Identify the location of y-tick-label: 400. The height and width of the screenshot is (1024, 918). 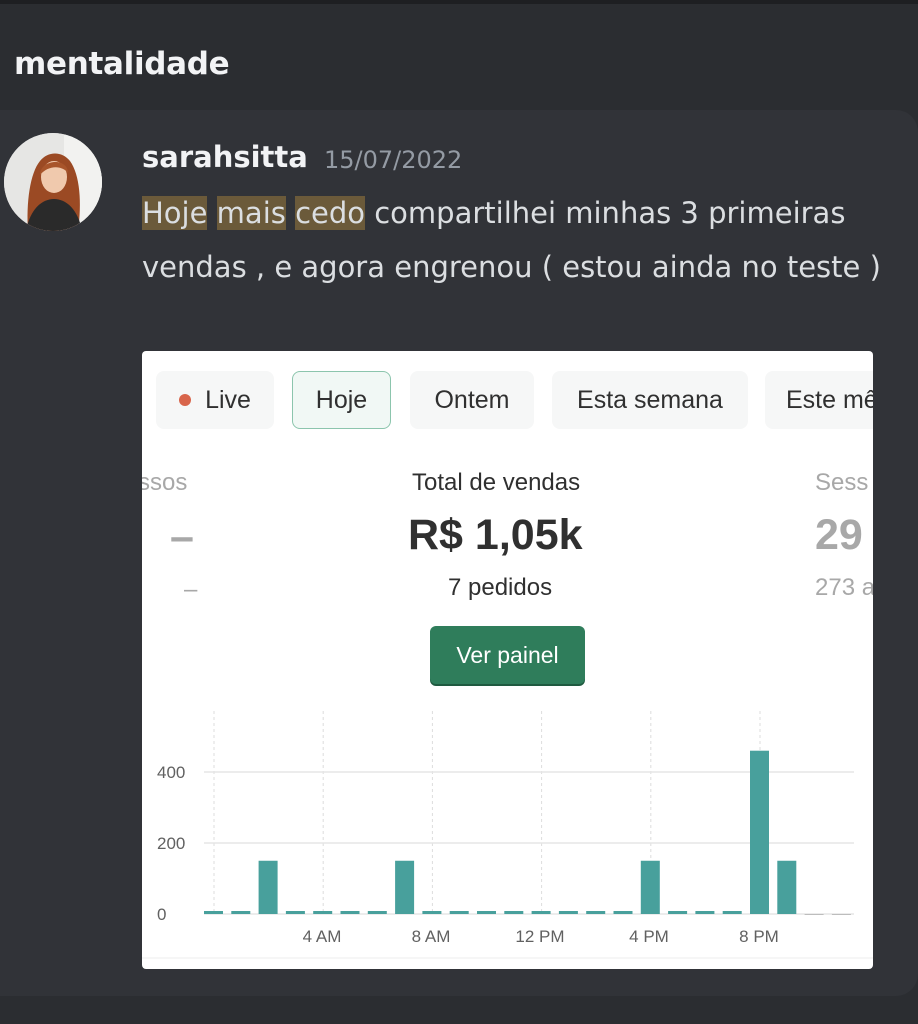
(171, 772).